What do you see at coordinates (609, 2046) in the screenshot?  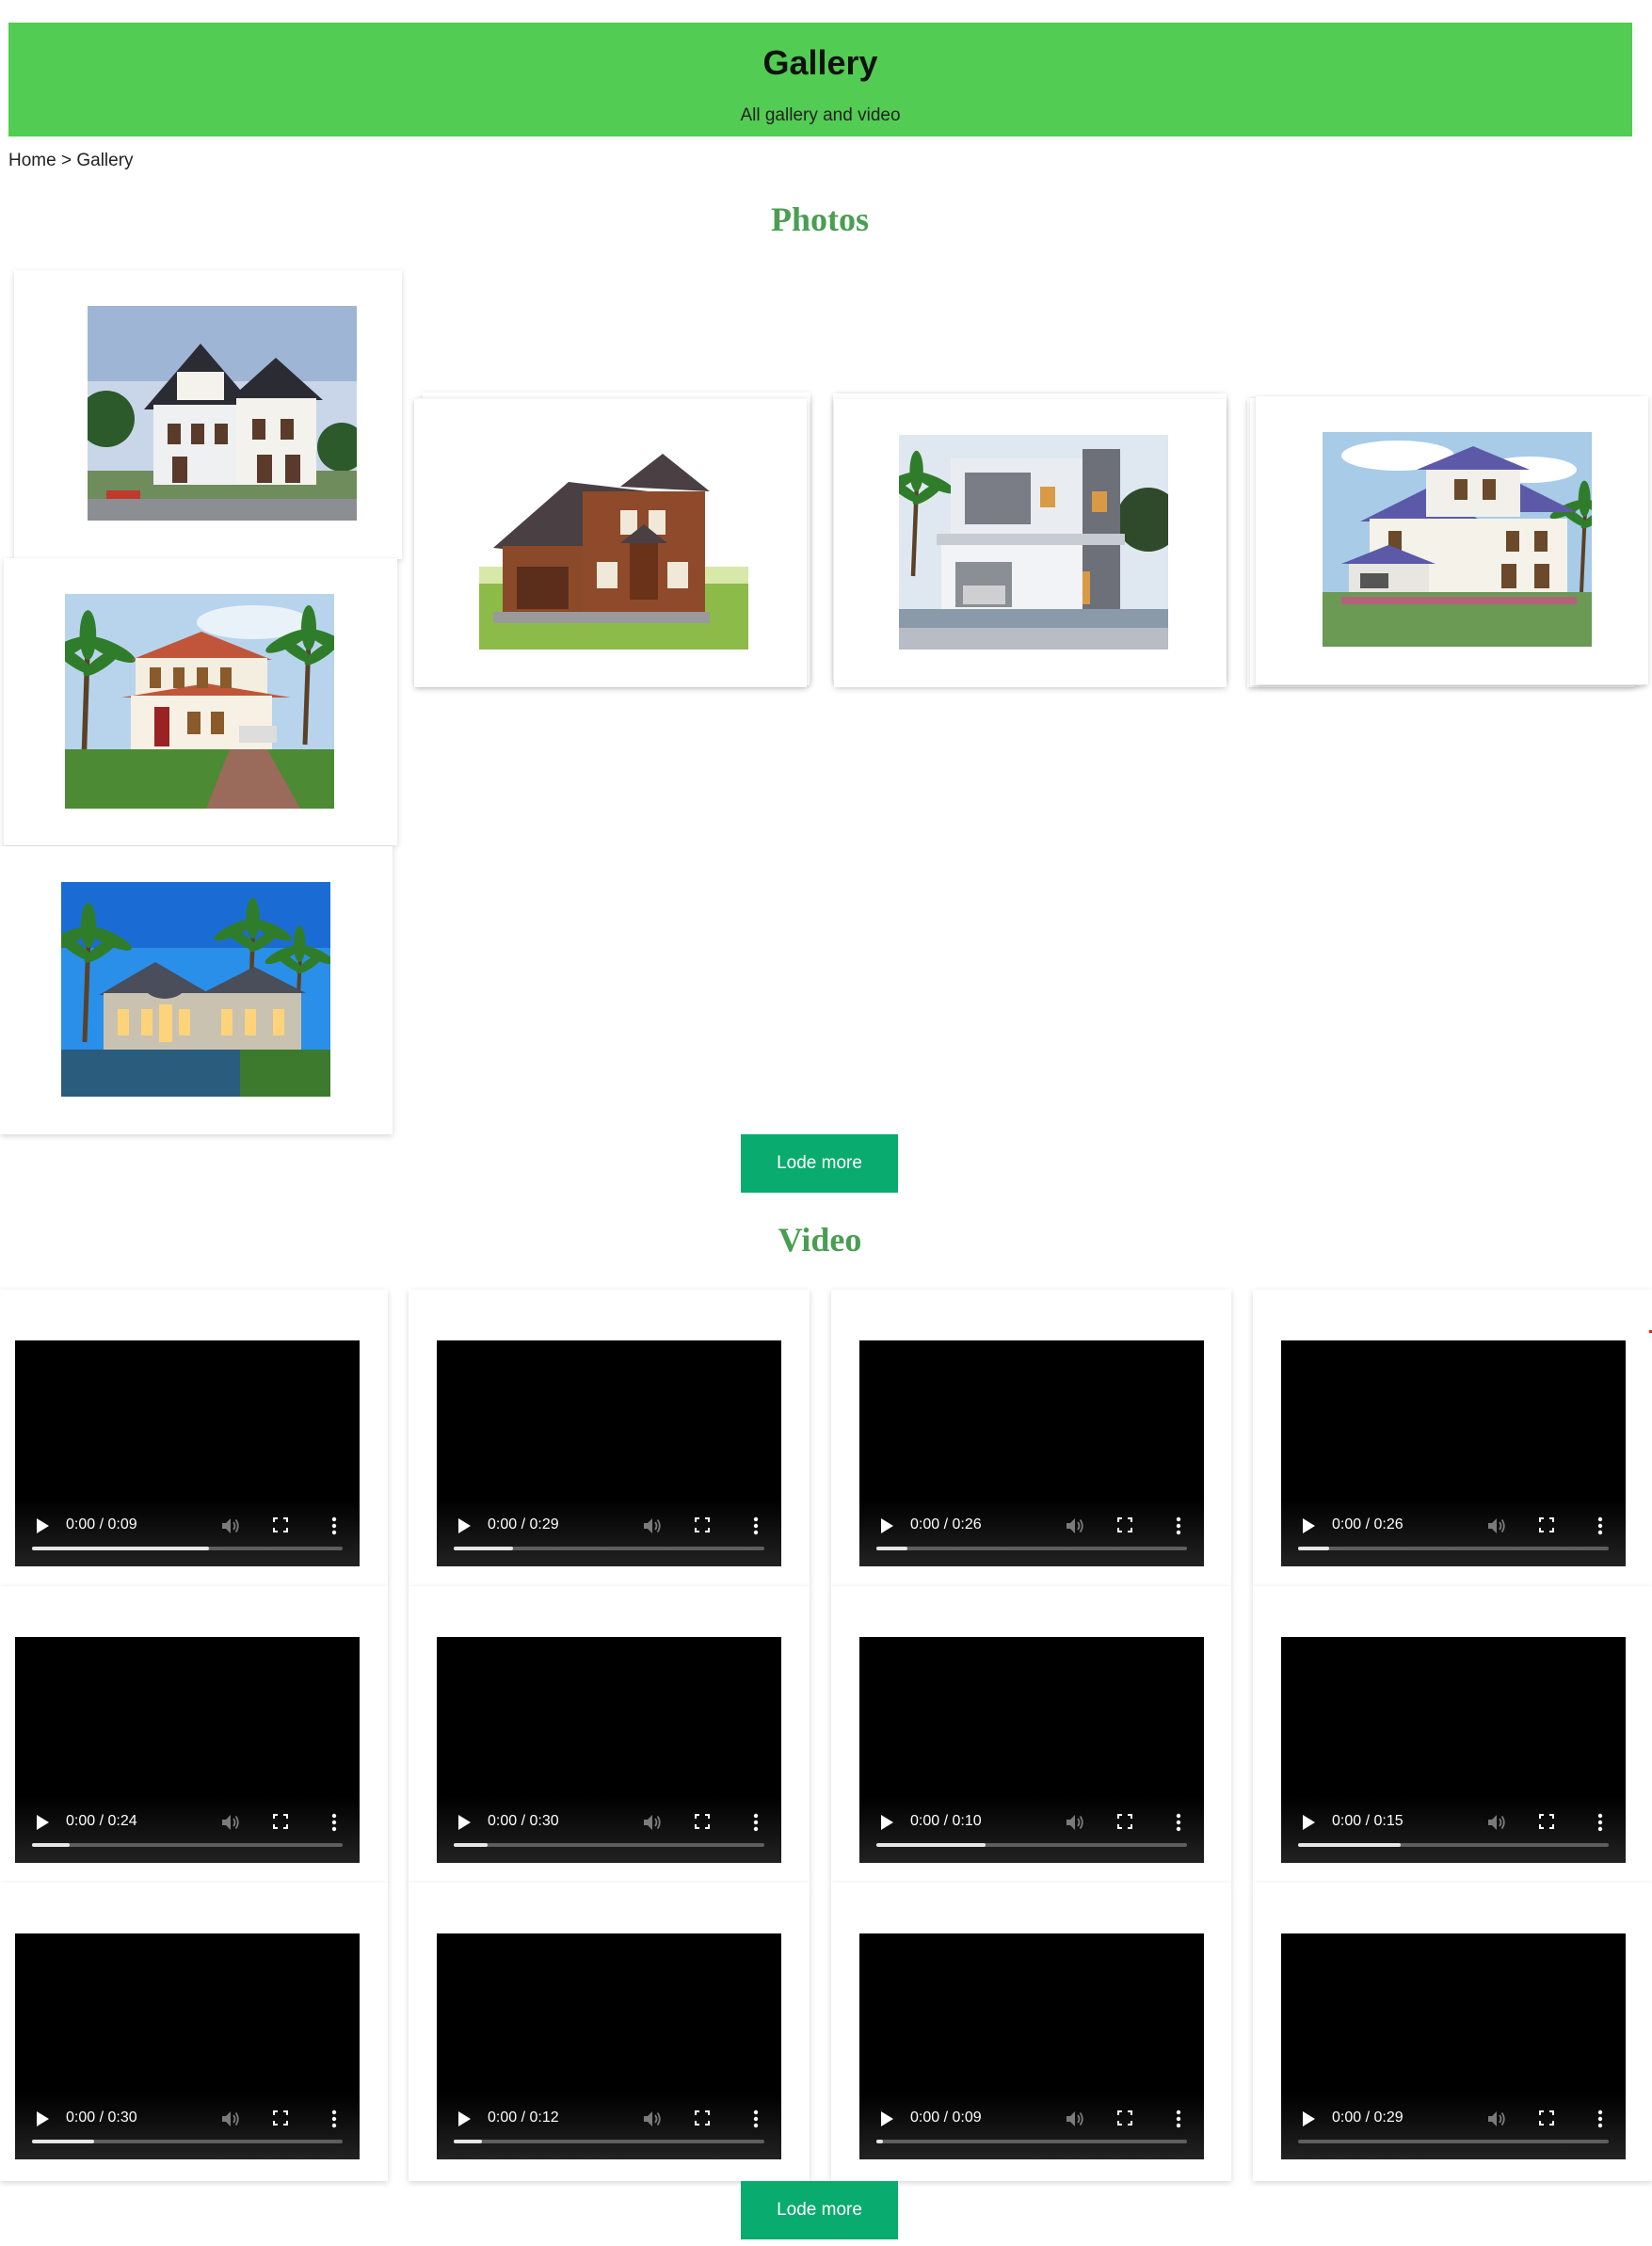 I see `video-player: 0:00 / 0:12` at bounding box center [609, 2046].